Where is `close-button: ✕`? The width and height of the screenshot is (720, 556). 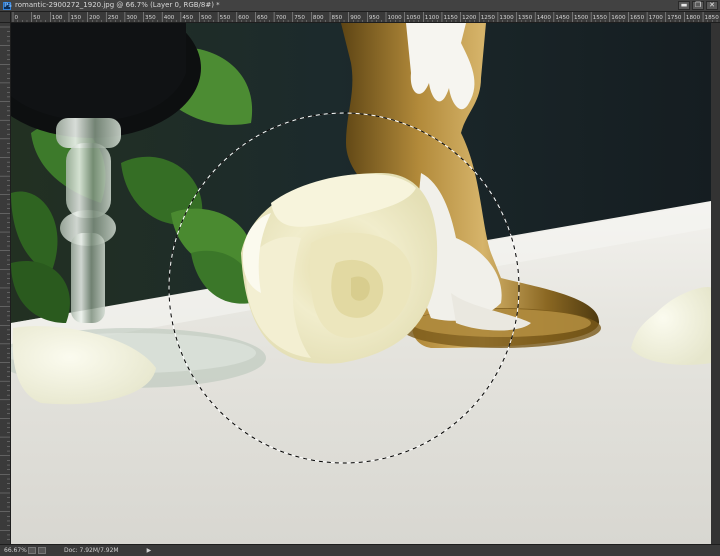
close-button: ✕ is located at coordinates (712, 5).